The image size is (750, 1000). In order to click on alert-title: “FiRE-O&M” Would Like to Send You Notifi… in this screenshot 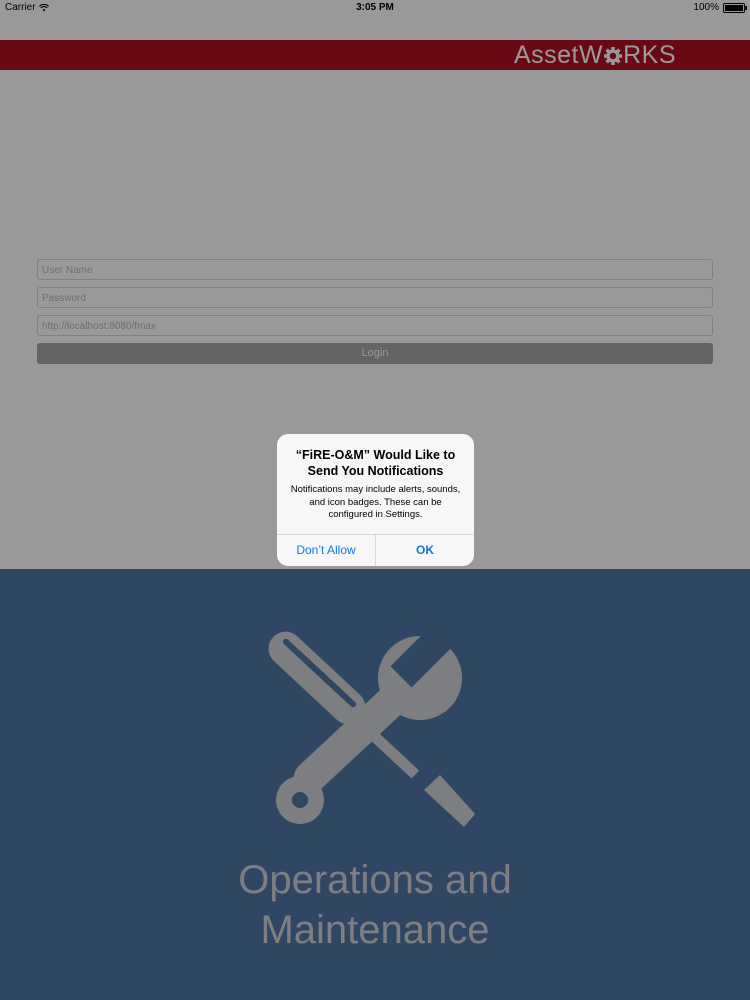, I will do `click(375, 463)`.